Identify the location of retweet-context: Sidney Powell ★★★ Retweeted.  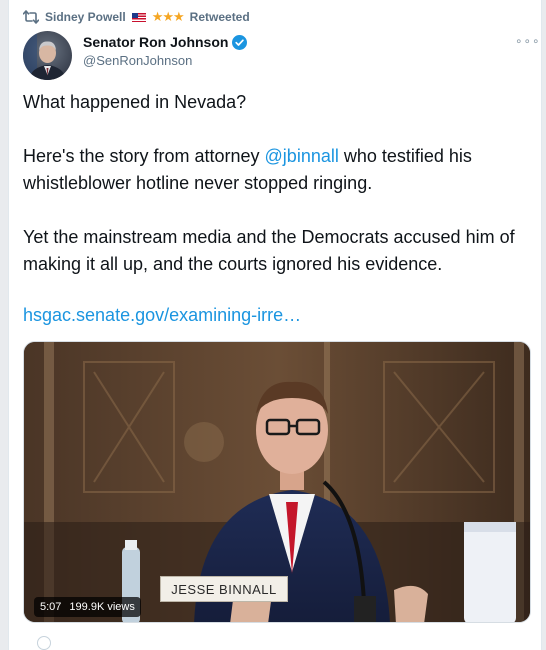
(136, 17).